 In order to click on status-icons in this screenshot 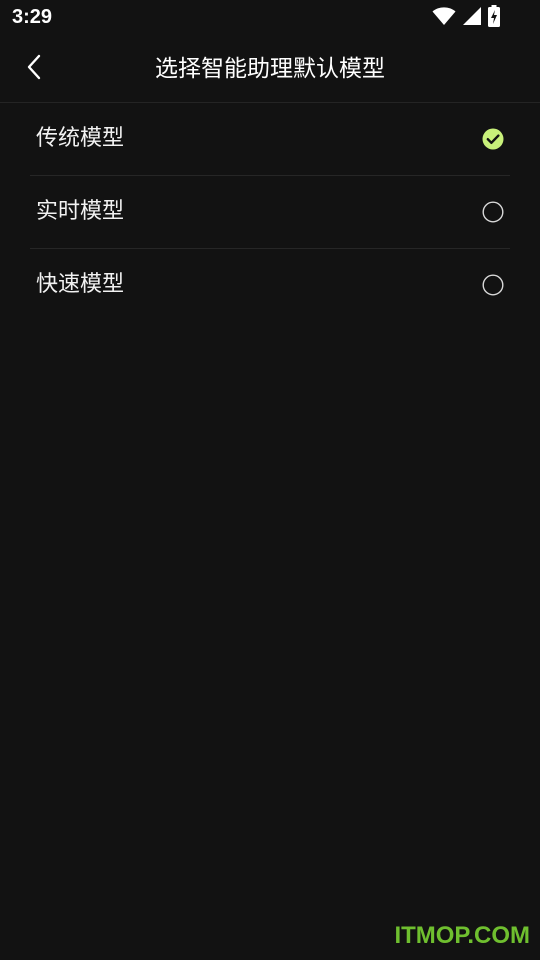, I will do `click(466, 18)`.